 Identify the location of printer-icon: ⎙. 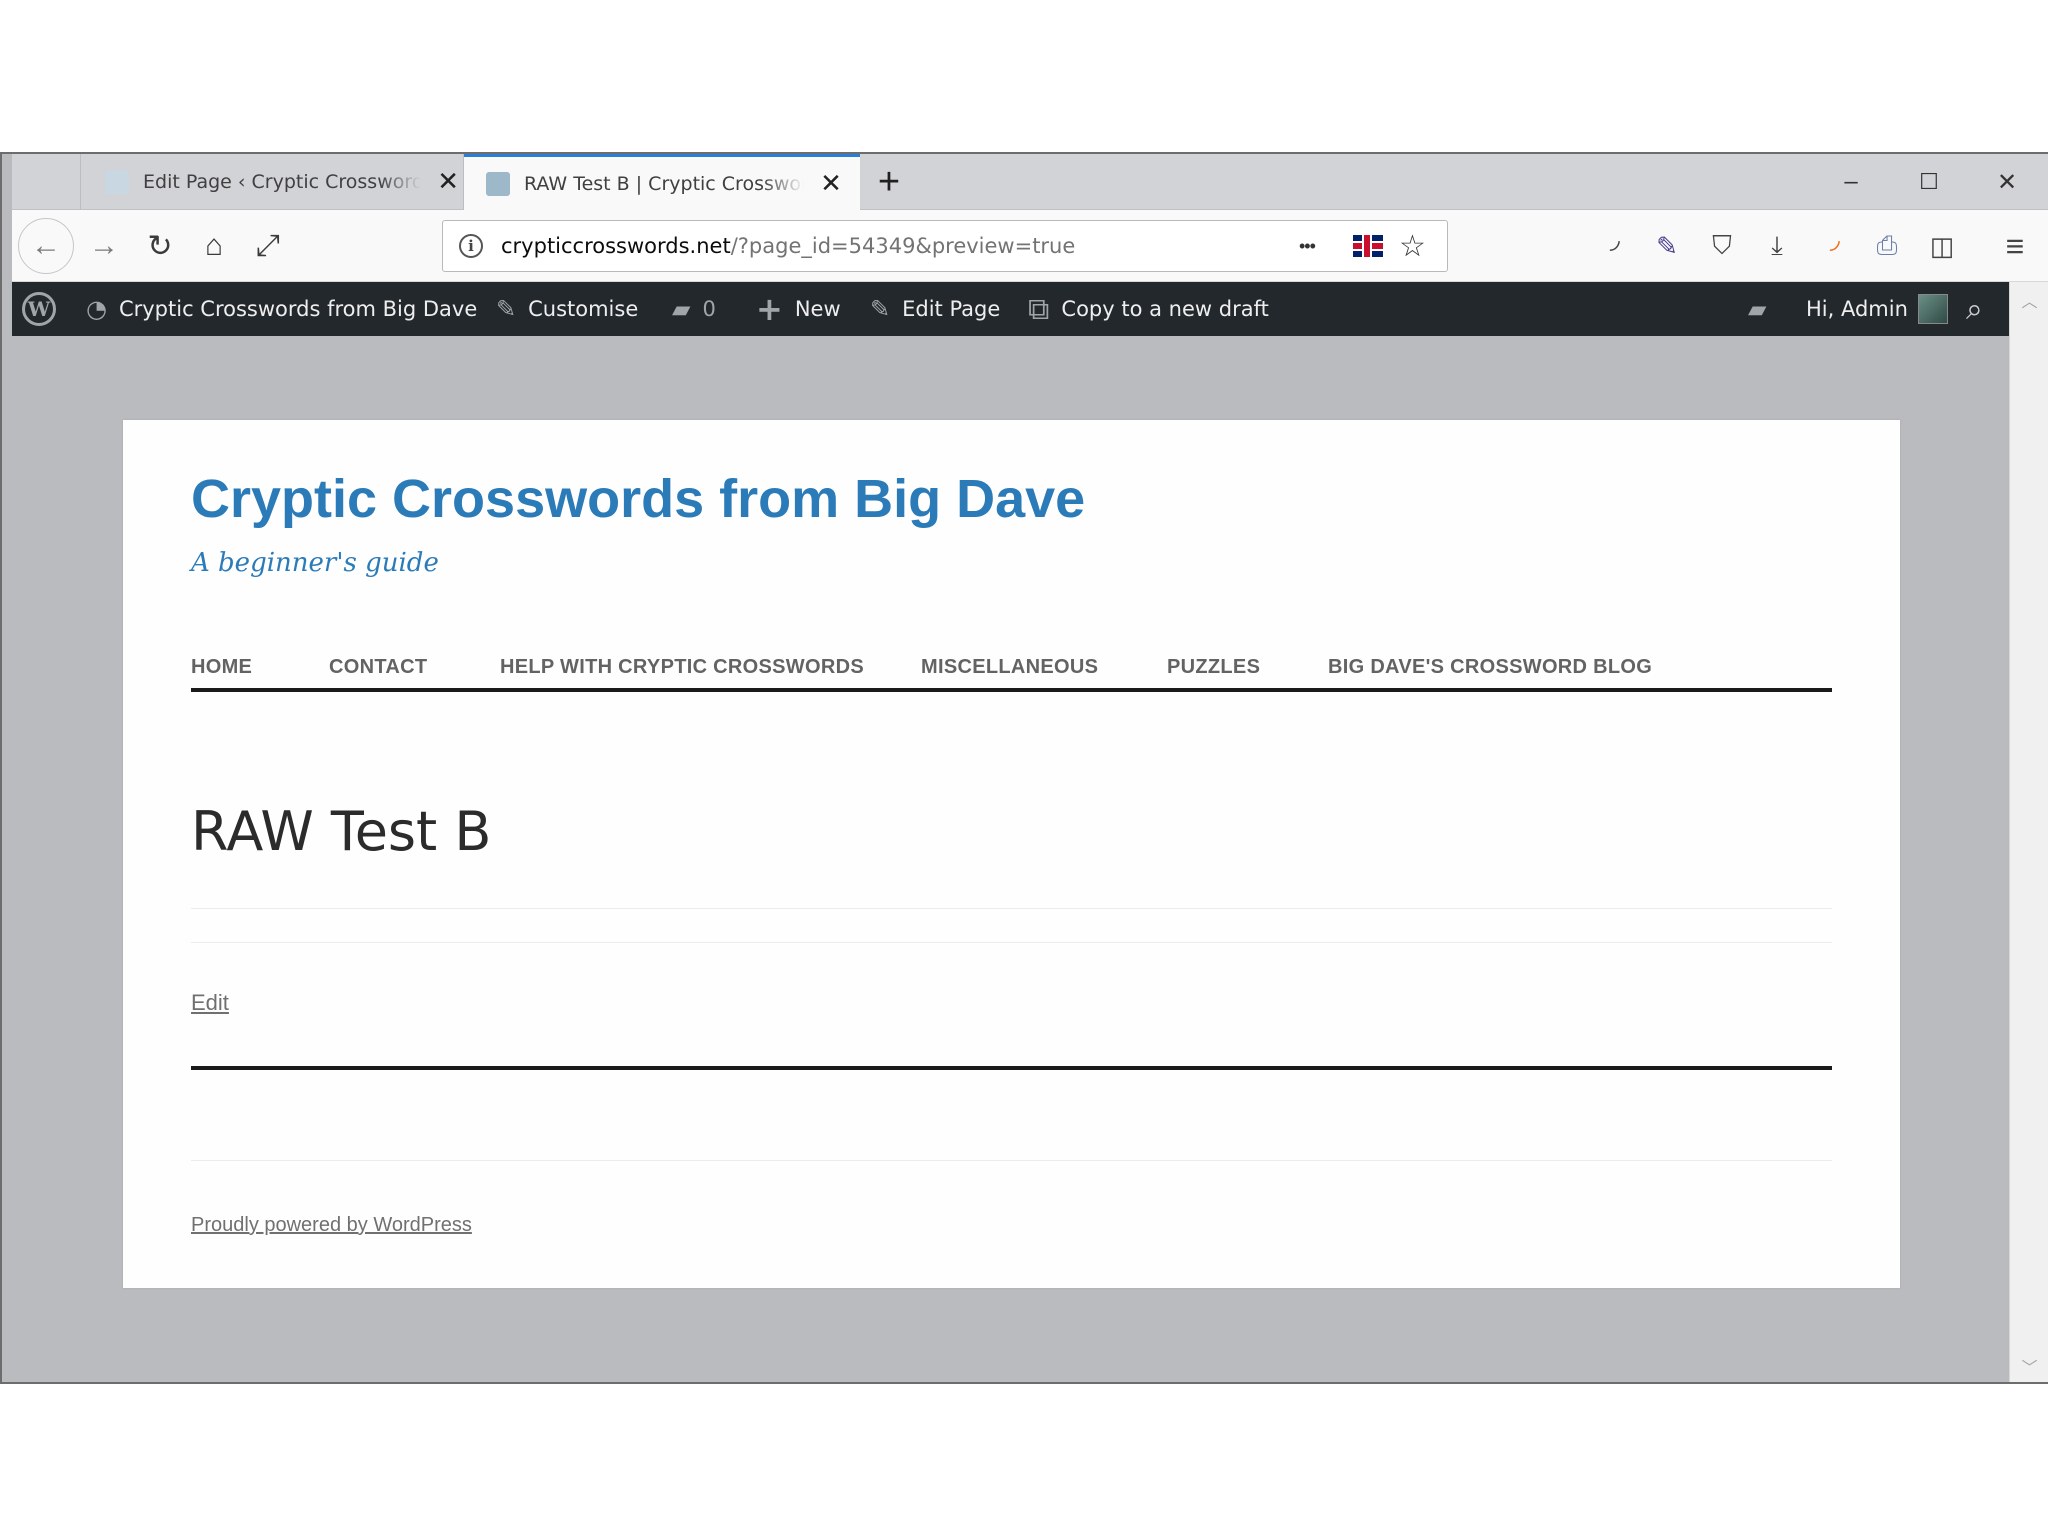
(1887, 246).